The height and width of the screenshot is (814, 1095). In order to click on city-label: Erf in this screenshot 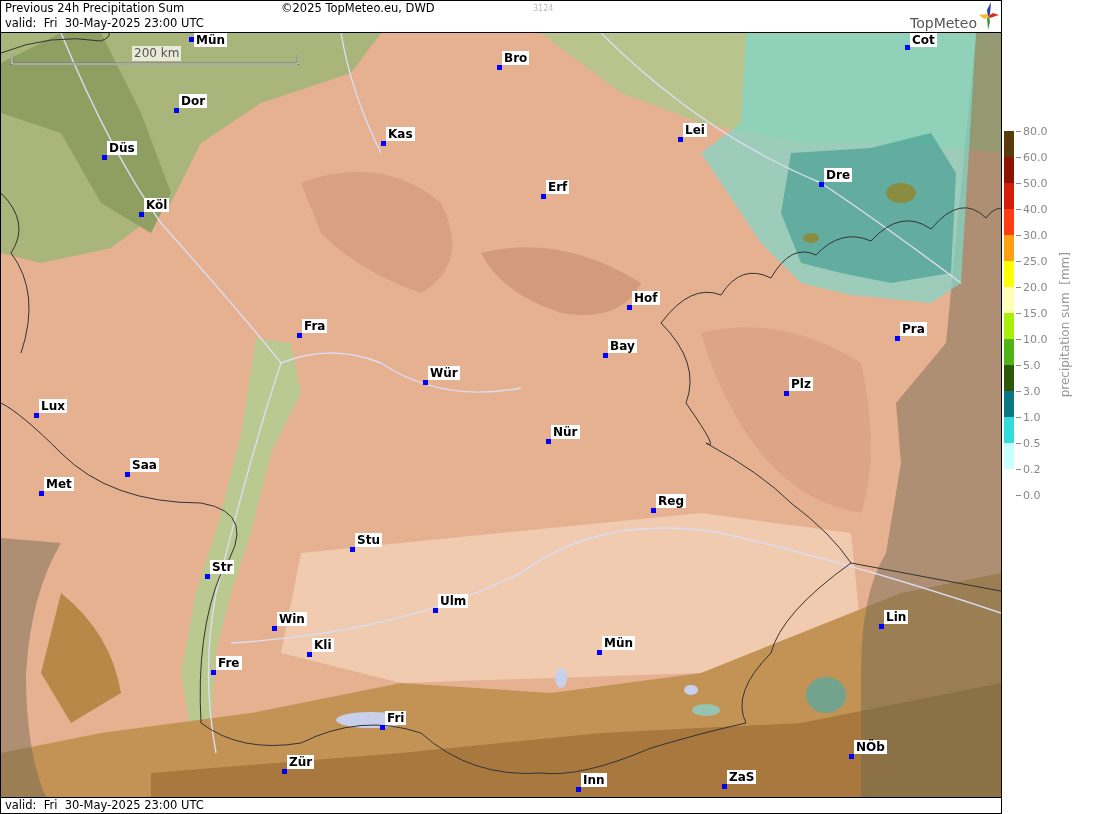, I will do `click(558, 187)`.